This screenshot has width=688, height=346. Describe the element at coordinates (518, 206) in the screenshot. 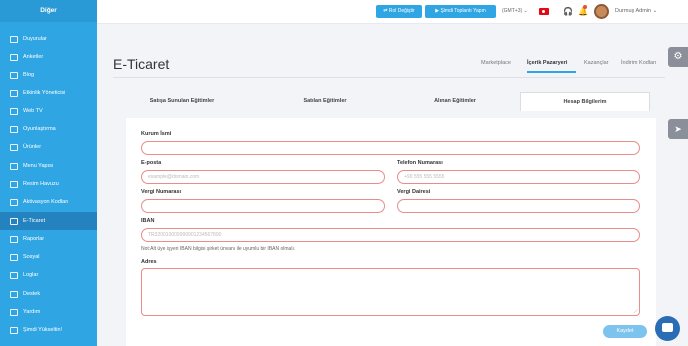

I see `tax-office-input` at that location.